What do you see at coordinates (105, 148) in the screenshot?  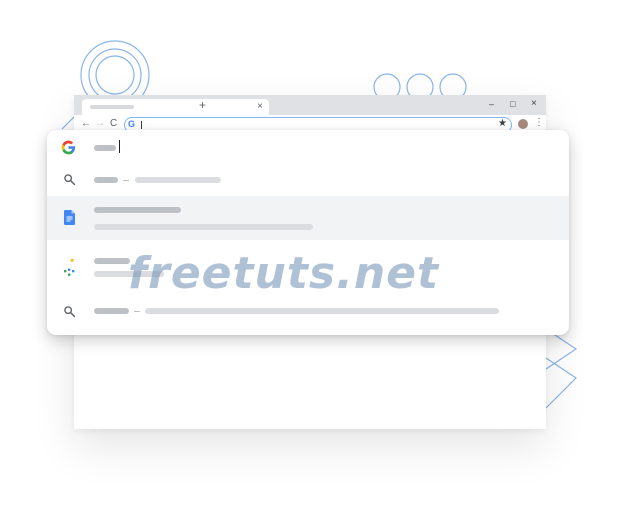 I see `typed-text-placeholder` at bounding box center [105, 148].